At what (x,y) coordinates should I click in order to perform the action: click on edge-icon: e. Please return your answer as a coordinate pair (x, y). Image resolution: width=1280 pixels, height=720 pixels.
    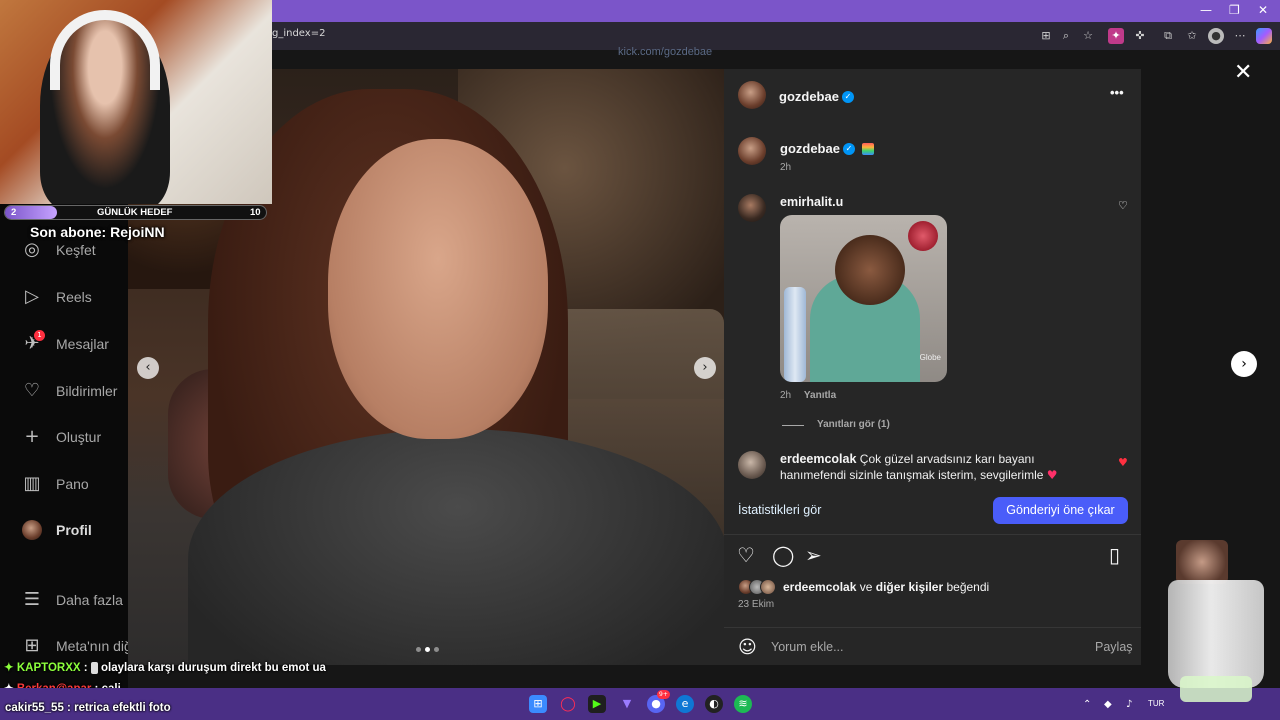
    Looking at the image, I should click on (685, 704).